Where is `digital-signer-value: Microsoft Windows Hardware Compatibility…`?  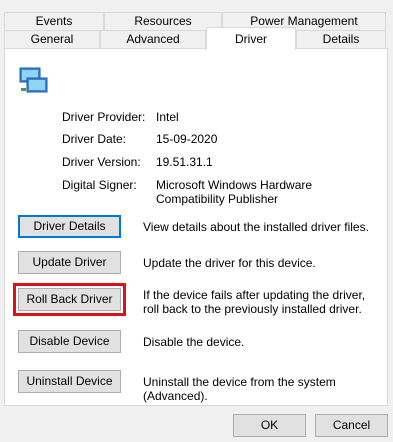 digital-signer-value: Microsoft Windows Hardware Compatibility… is located at coordinates (234, 192).